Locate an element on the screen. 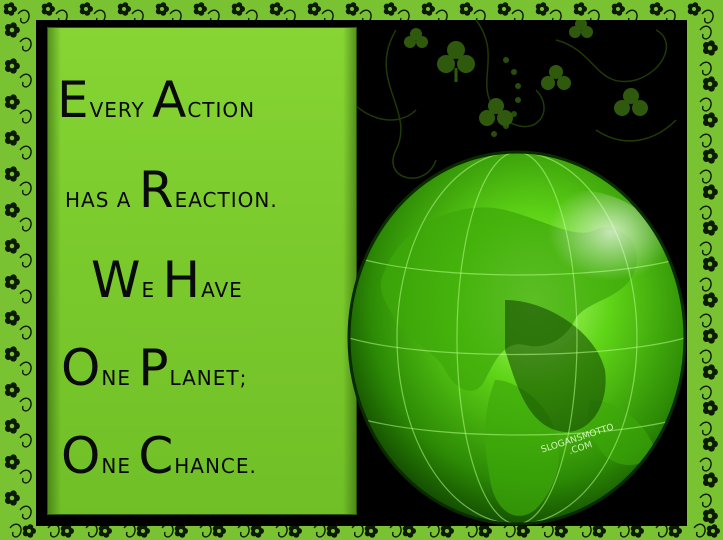 This screenshot has height=540, width=723. slogan-line-1: Every Action is located at coordinates (156, 100).